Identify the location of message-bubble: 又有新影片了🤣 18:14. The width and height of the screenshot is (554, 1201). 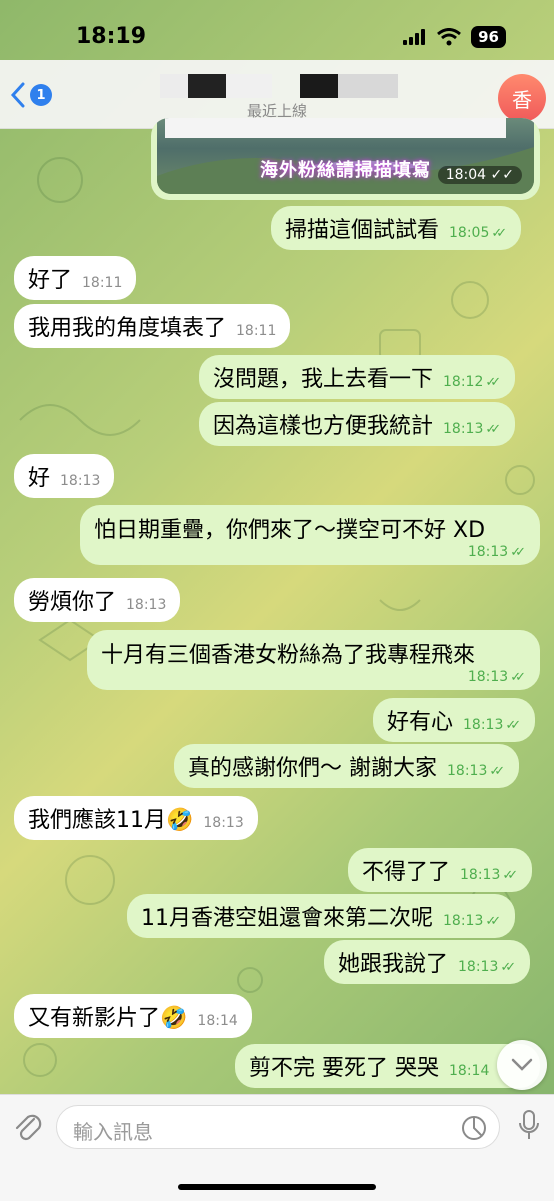
(133, 1016).